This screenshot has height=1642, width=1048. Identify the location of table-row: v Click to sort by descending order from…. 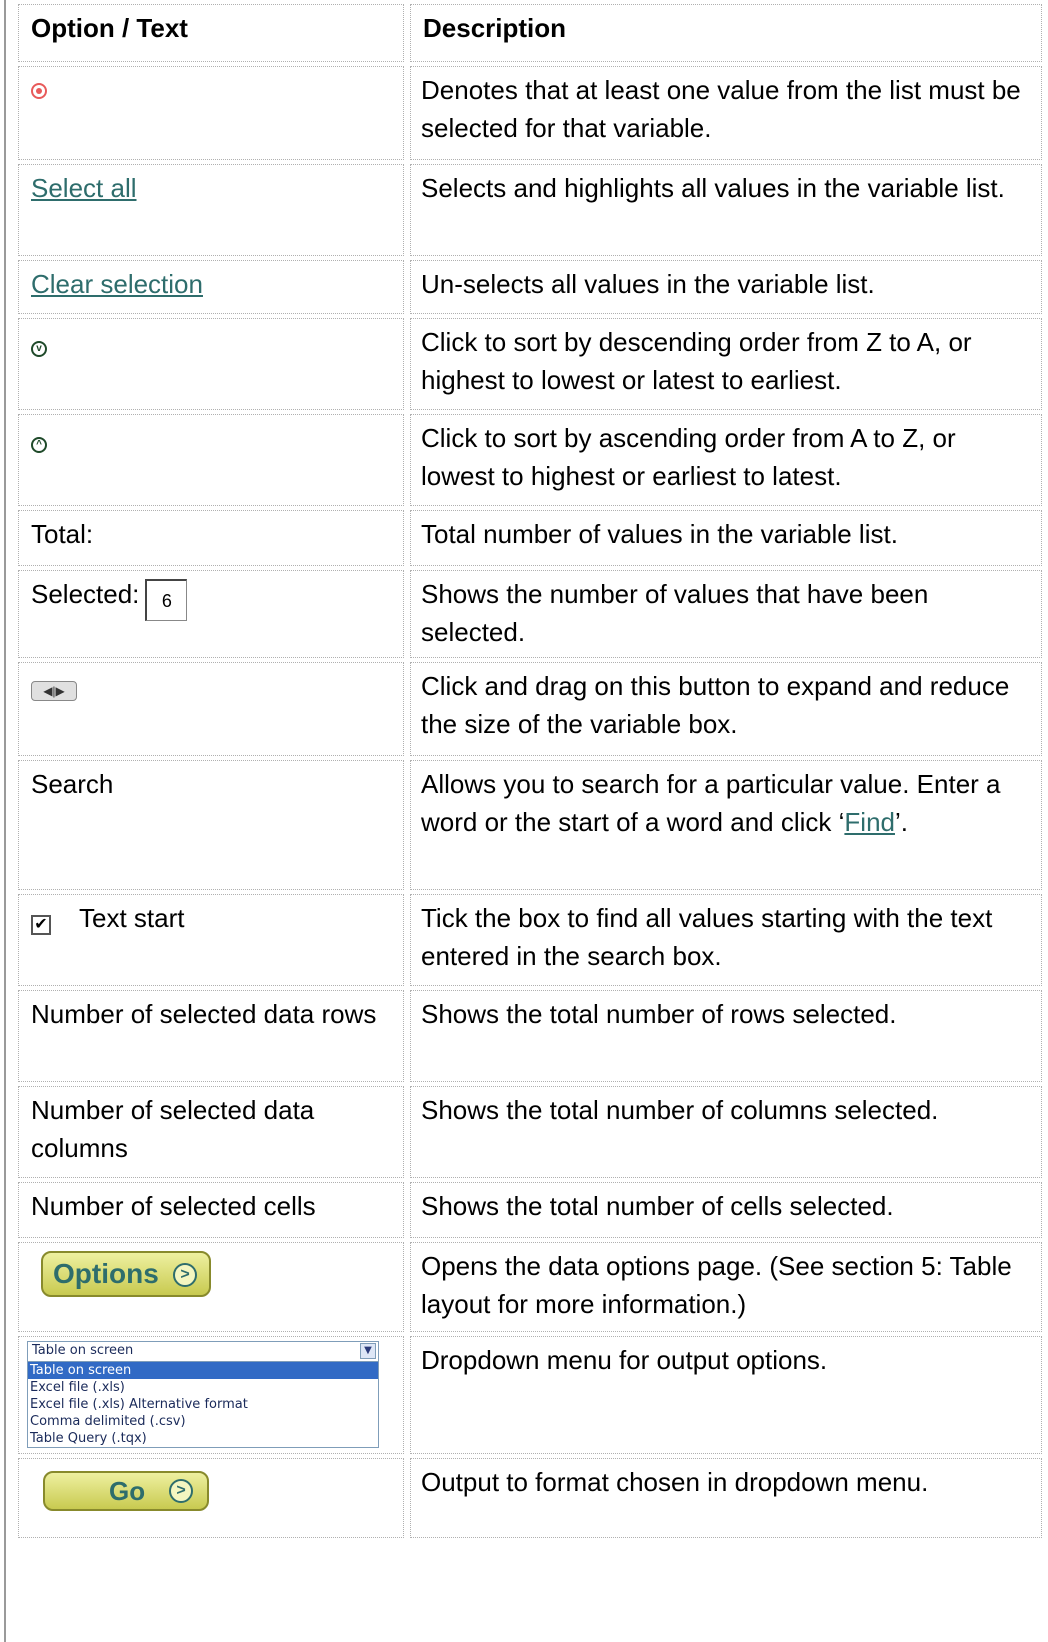
(530, 364).